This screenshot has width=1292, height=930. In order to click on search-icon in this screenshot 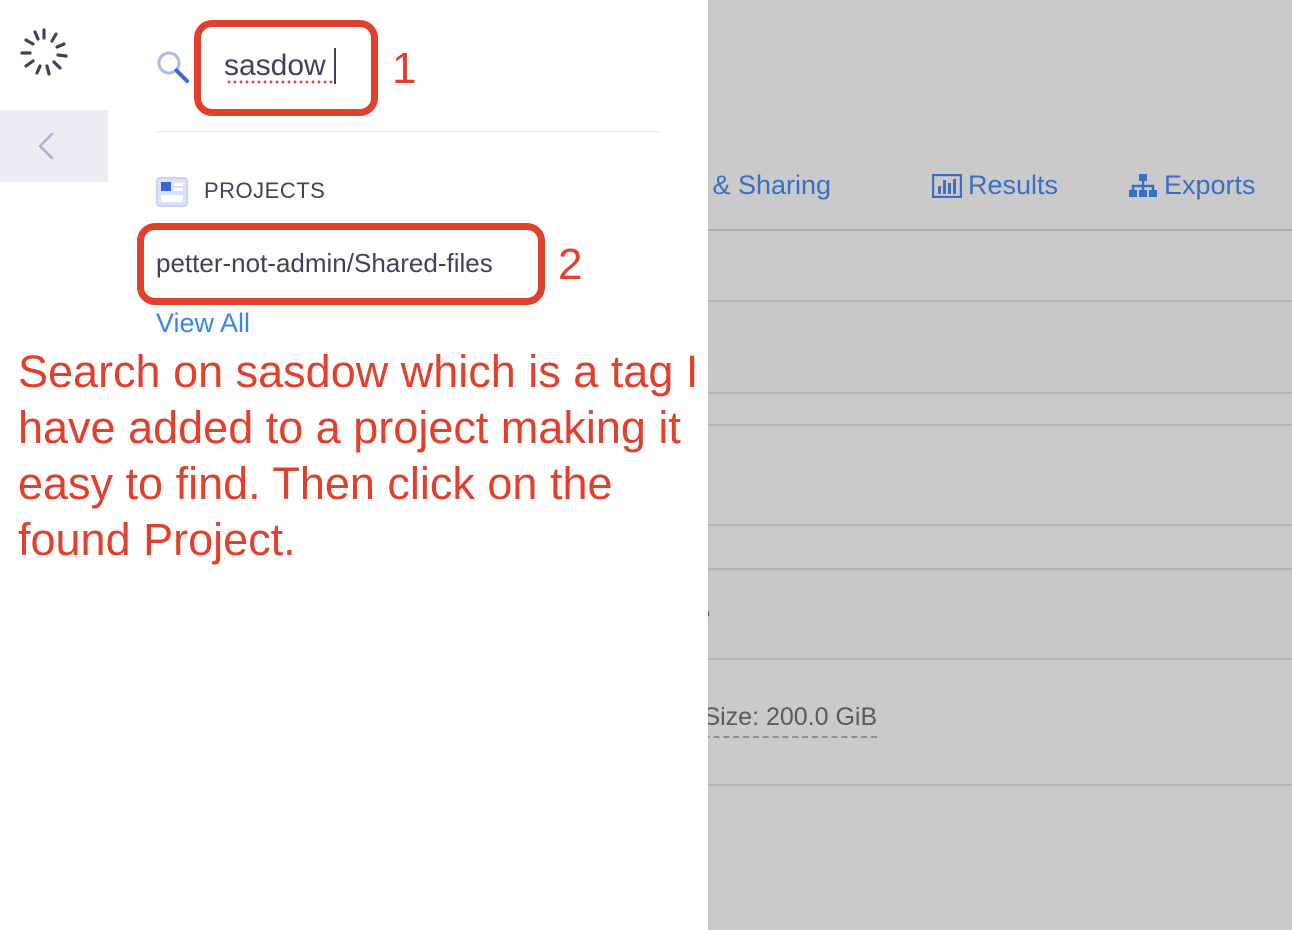, I will do `click(173, 67)`.